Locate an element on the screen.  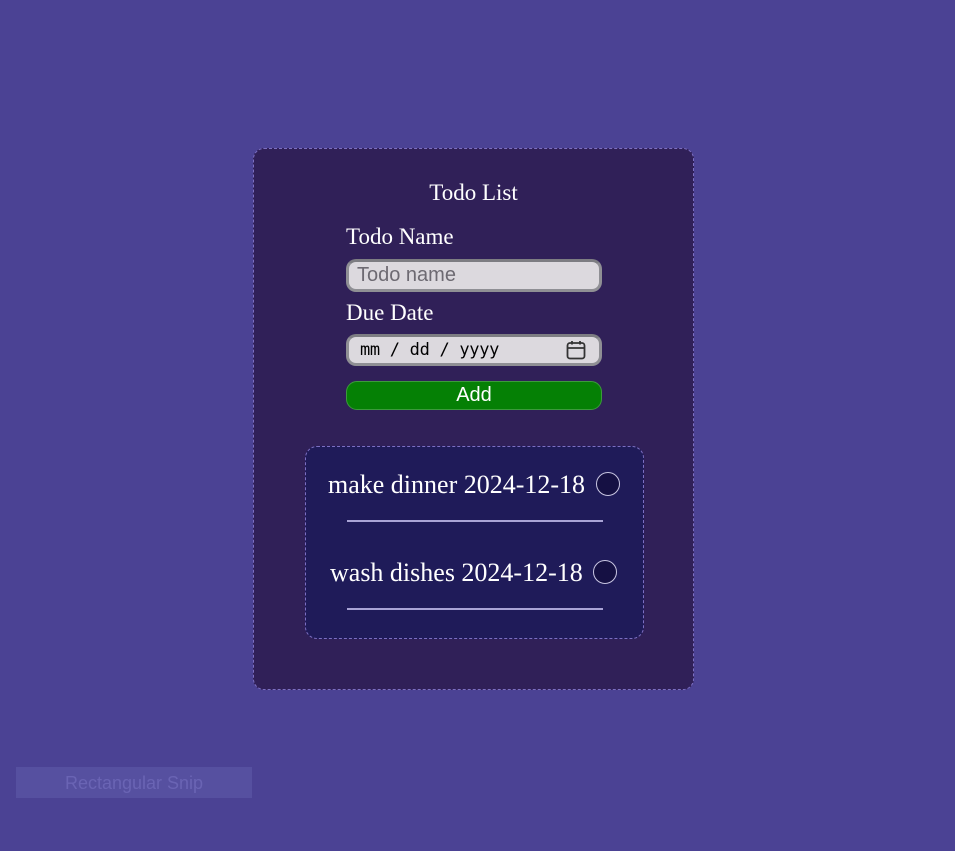
list-item: wash dishes 2024-12-18 is located at coordinates (474, 573).